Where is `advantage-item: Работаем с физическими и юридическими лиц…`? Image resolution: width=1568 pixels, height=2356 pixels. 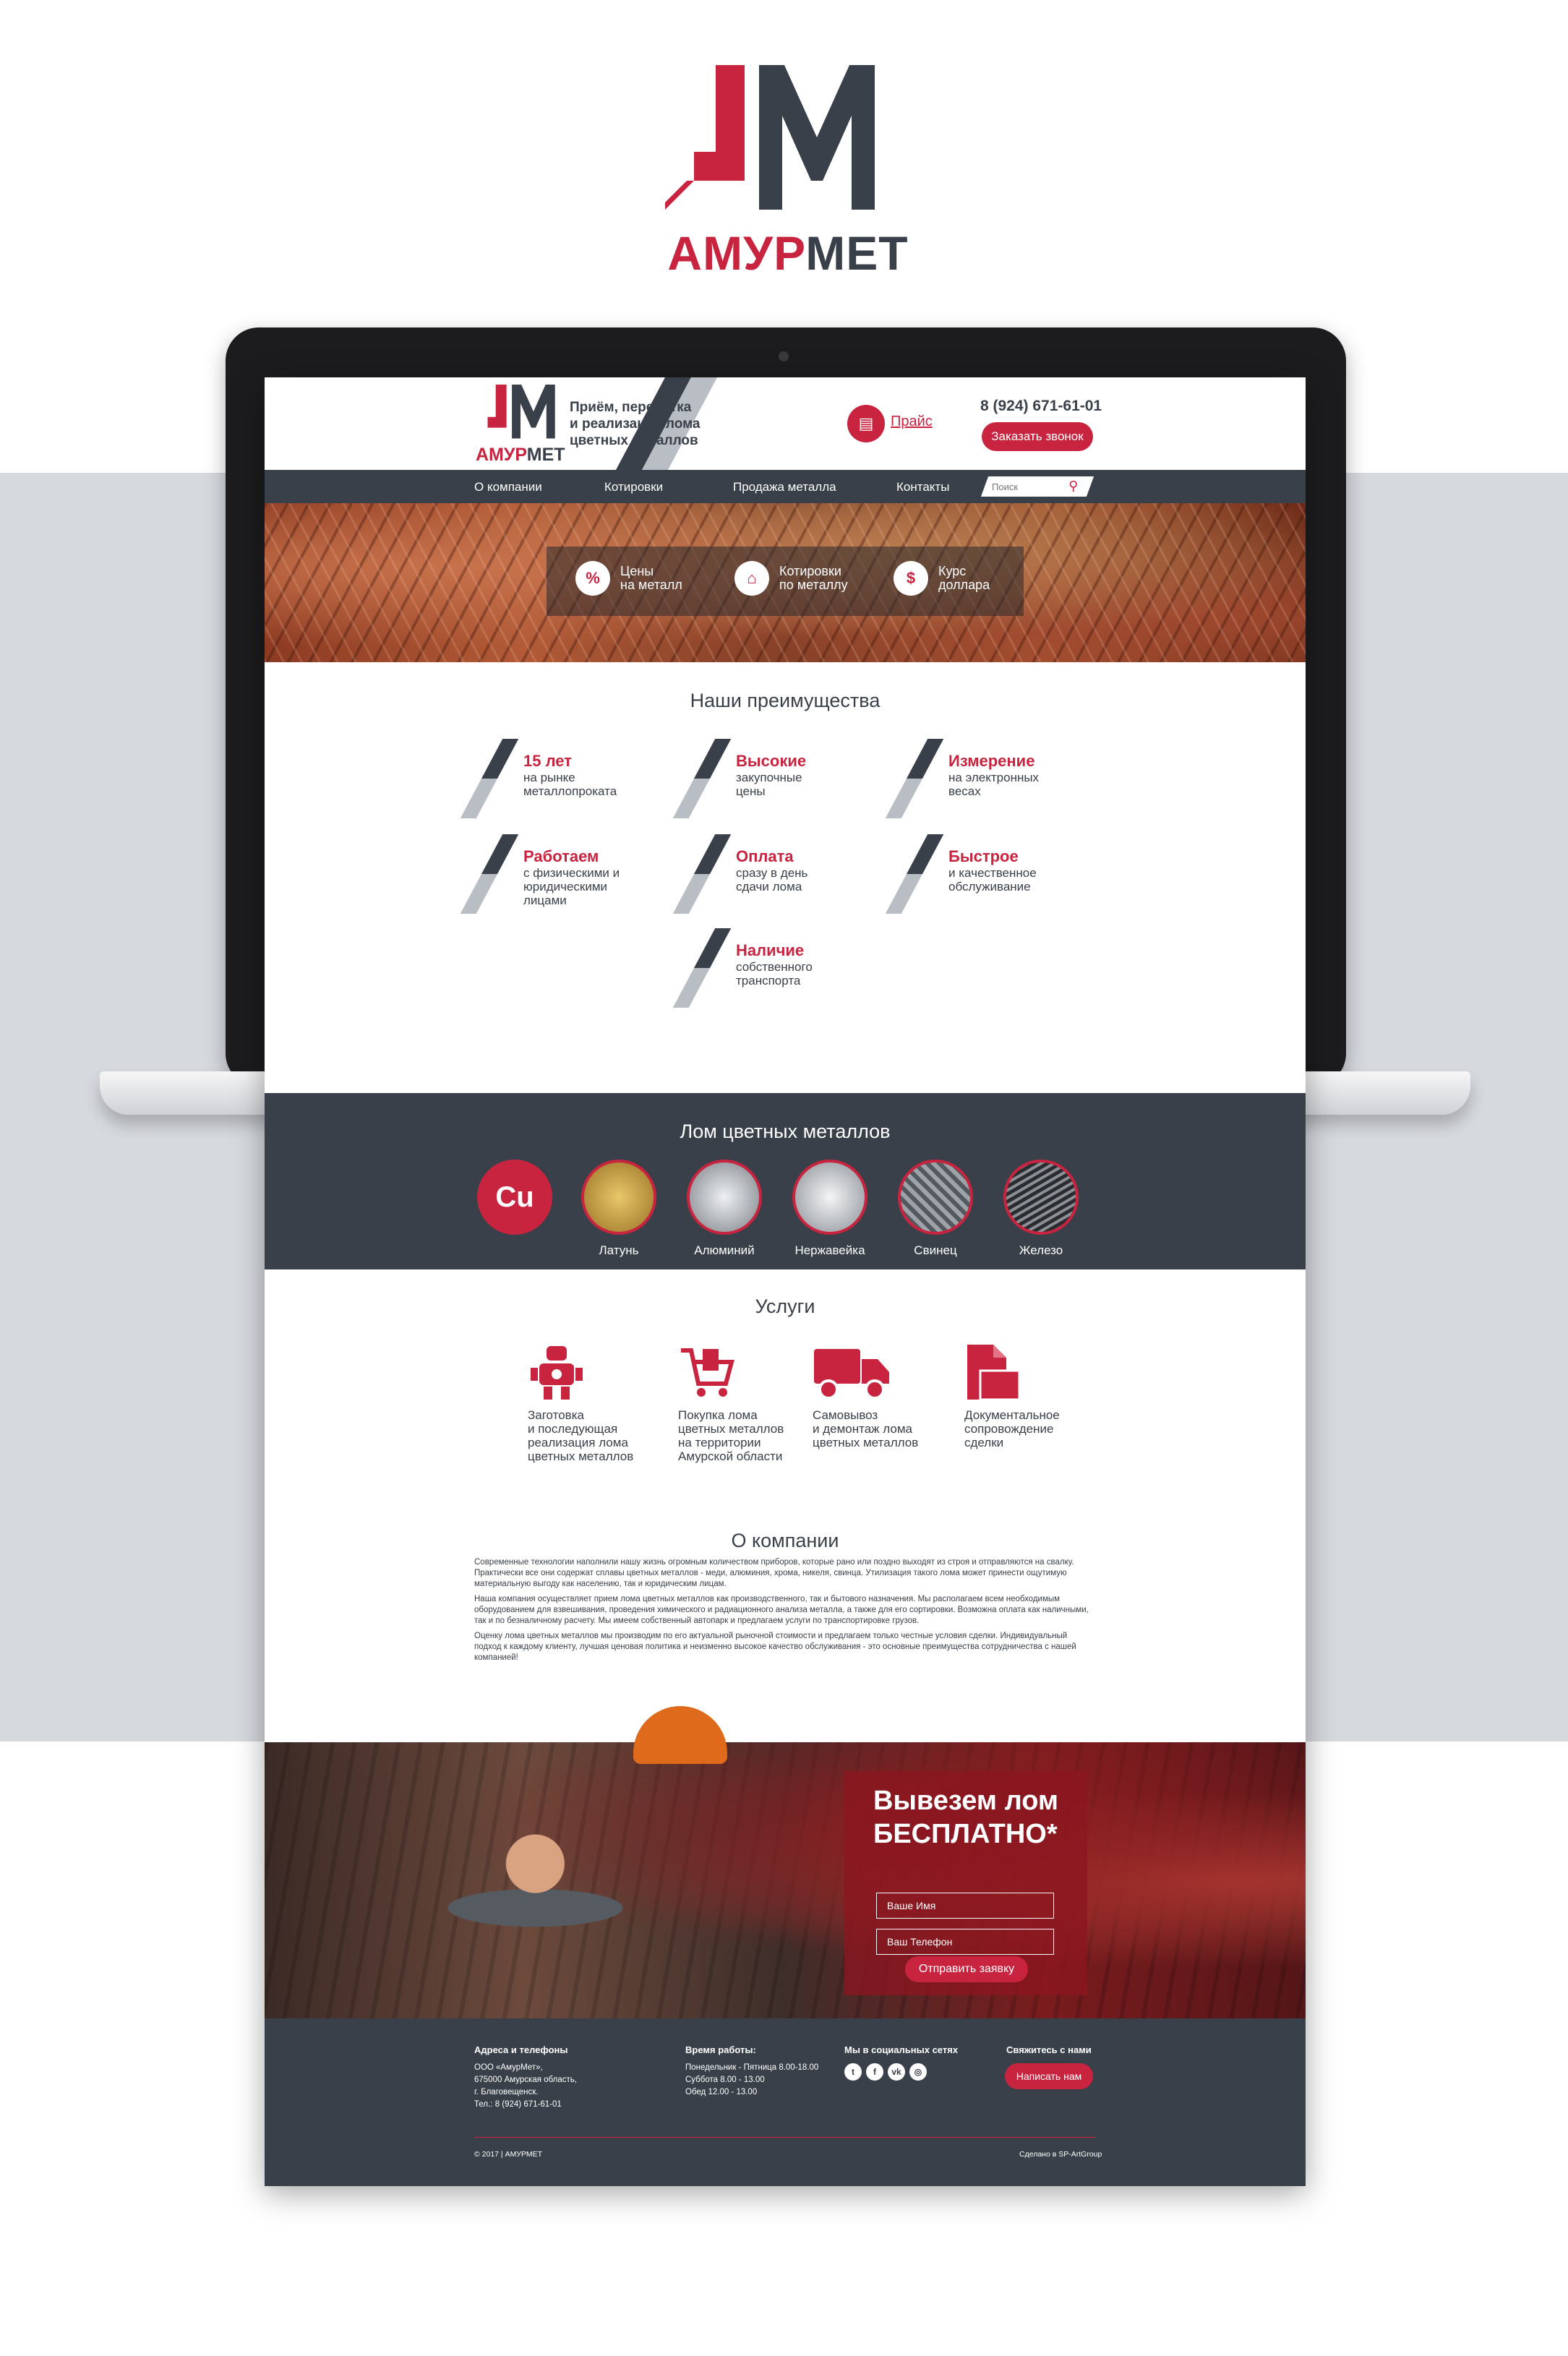 advantage-item: Работаем с физическими и юридическими лиц… is located at coordinates (572, 874).